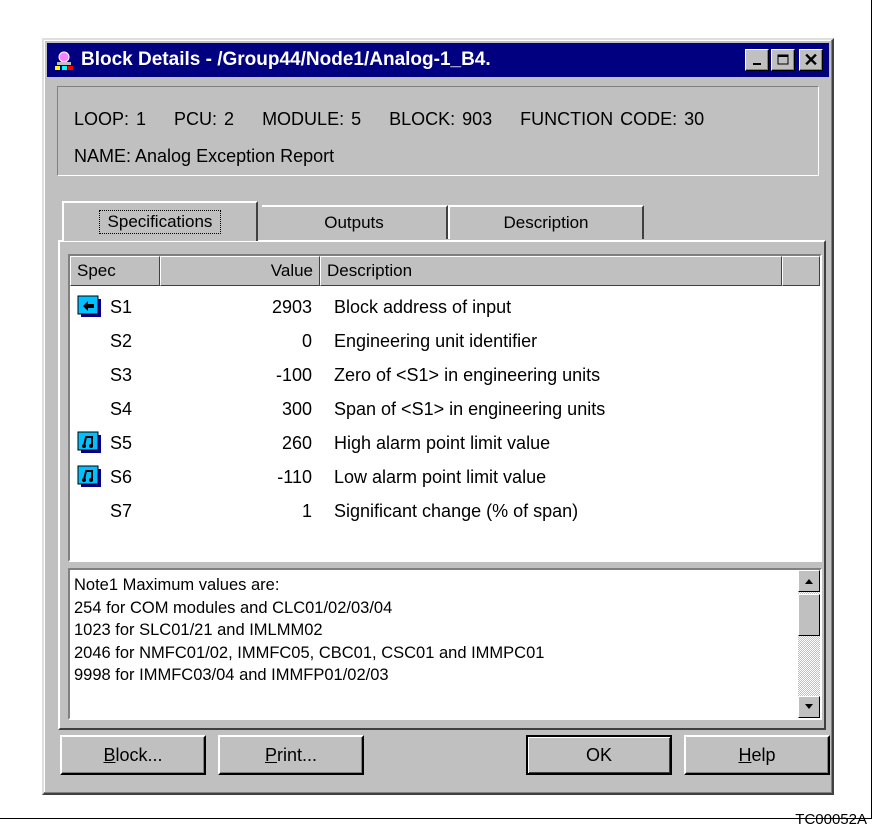  Describe the element at coordinates (240, 271) in the screenshot. I see `column-header-value: Value` at that location.